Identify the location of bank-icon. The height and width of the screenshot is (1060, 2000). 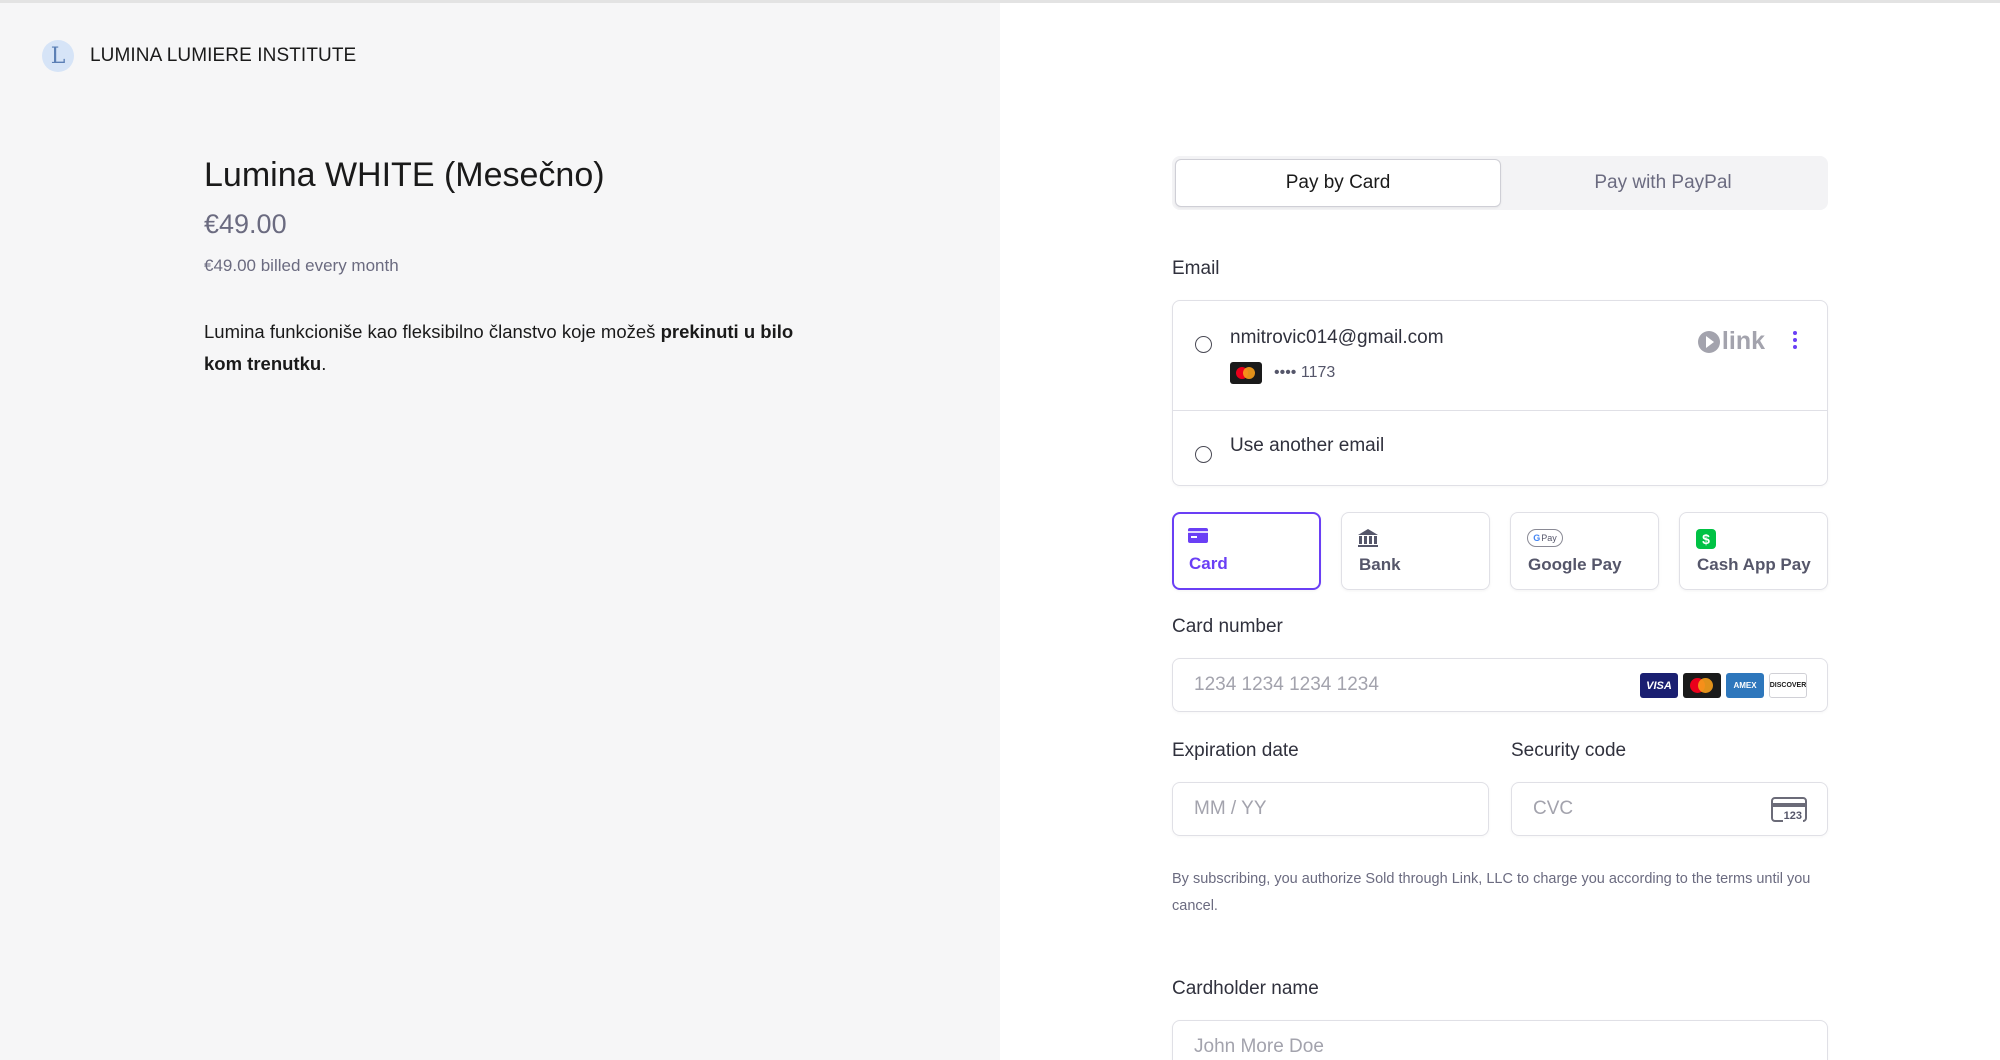
(1368, 538).